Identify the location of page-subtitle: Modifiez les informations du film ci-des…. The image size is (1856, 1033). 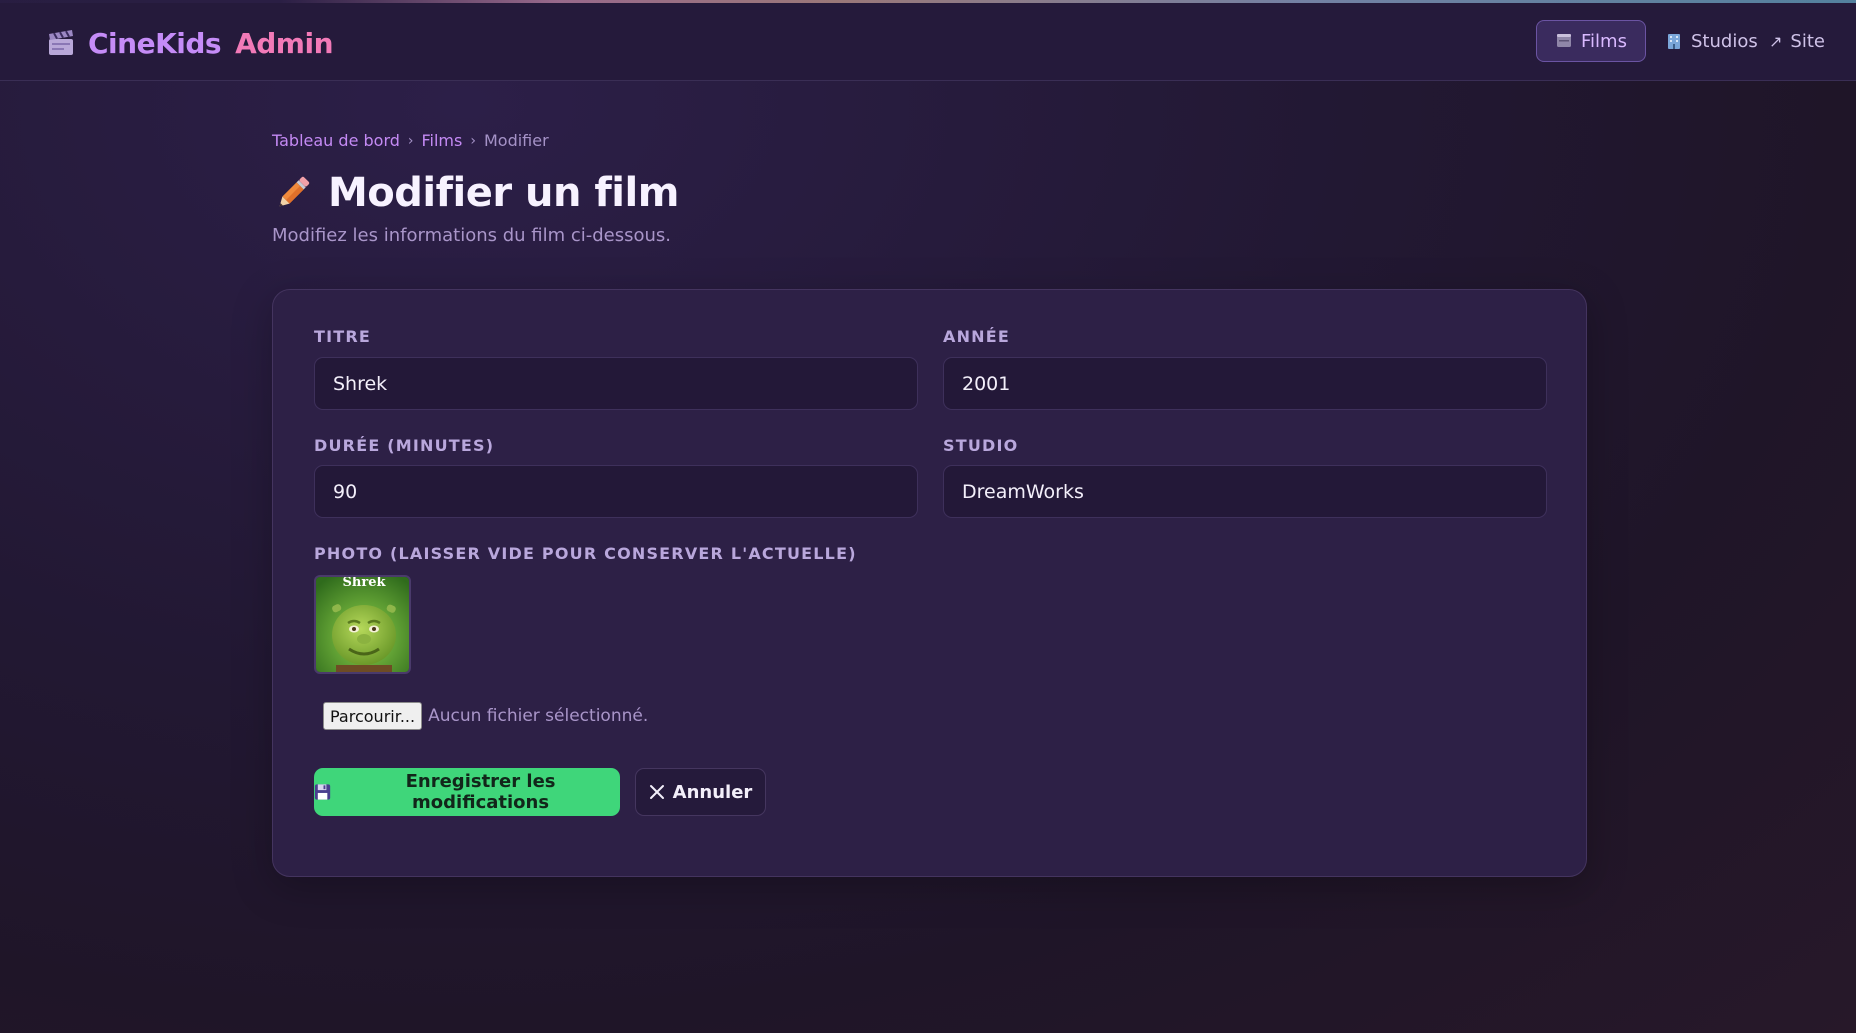
(472, 235).